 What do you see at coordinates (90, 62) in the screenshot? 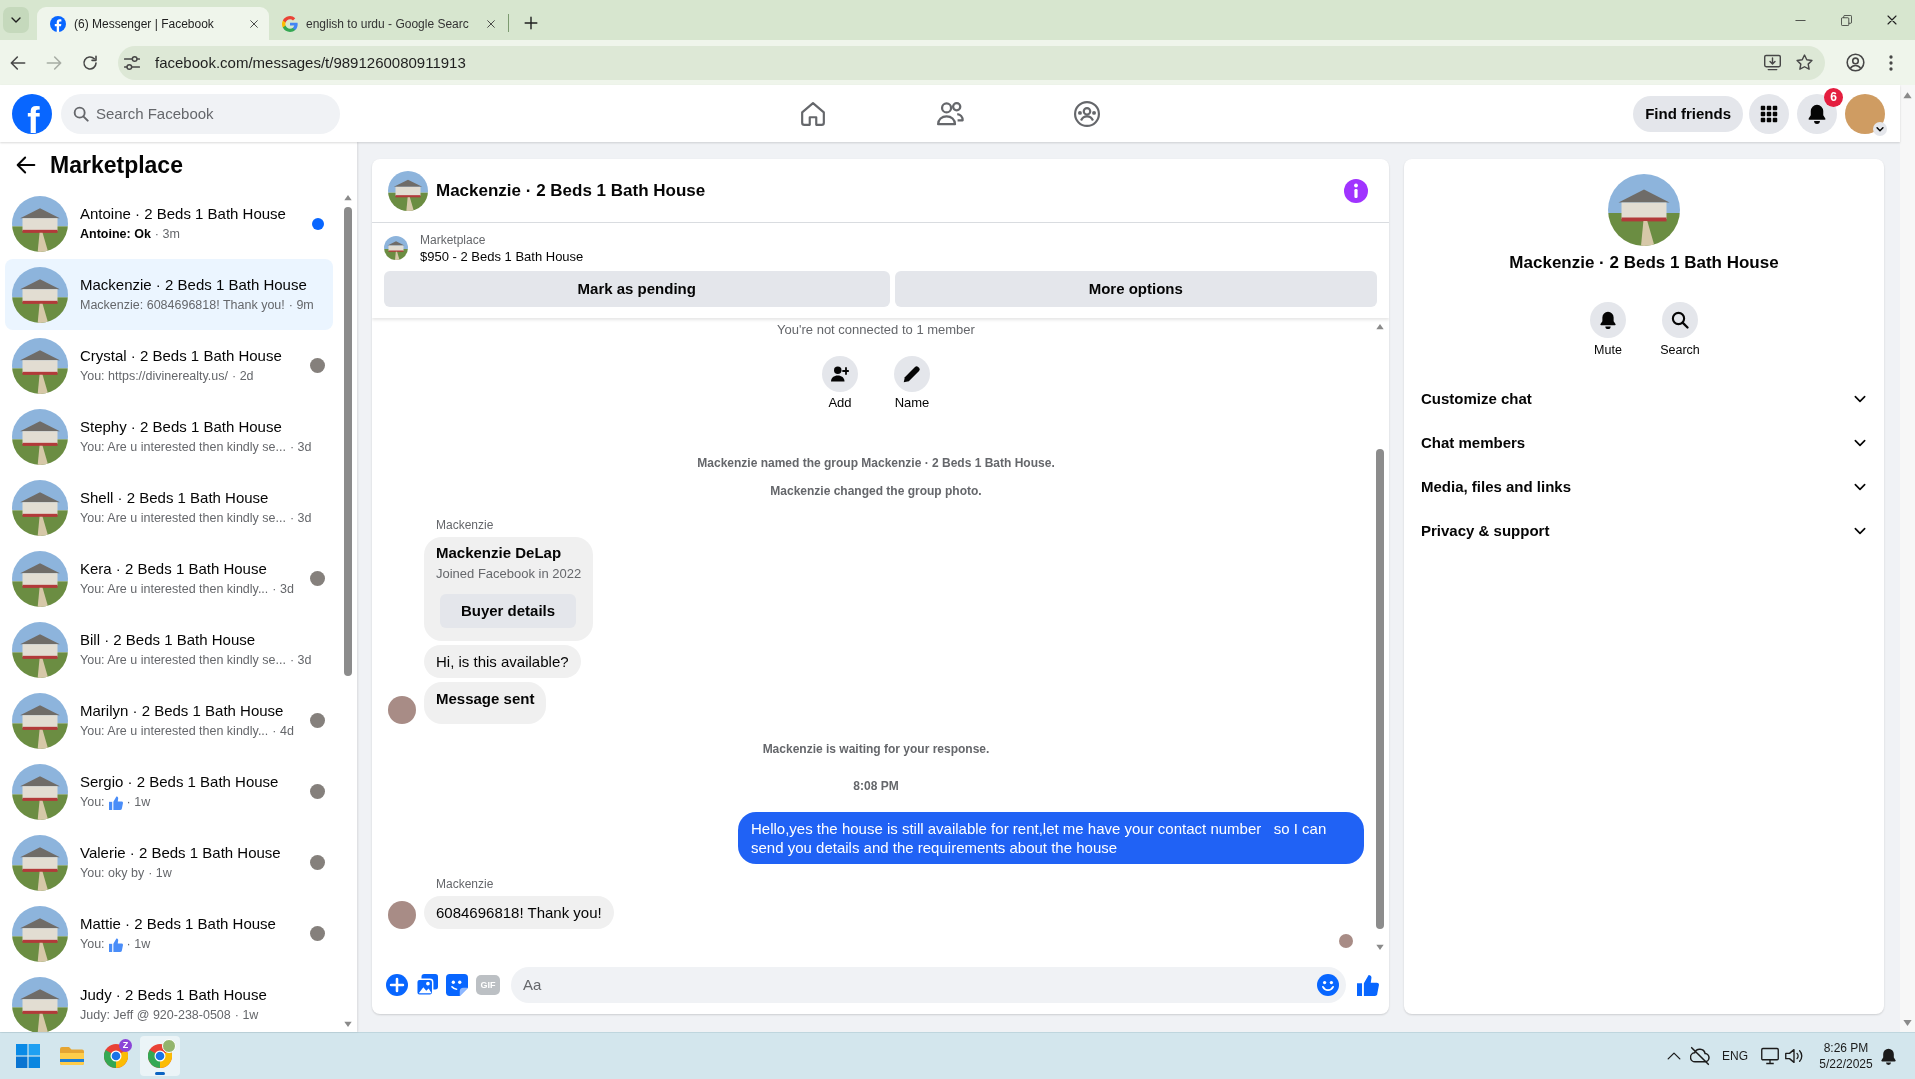
I see `reload-icon` at bounding box center [90, 62].